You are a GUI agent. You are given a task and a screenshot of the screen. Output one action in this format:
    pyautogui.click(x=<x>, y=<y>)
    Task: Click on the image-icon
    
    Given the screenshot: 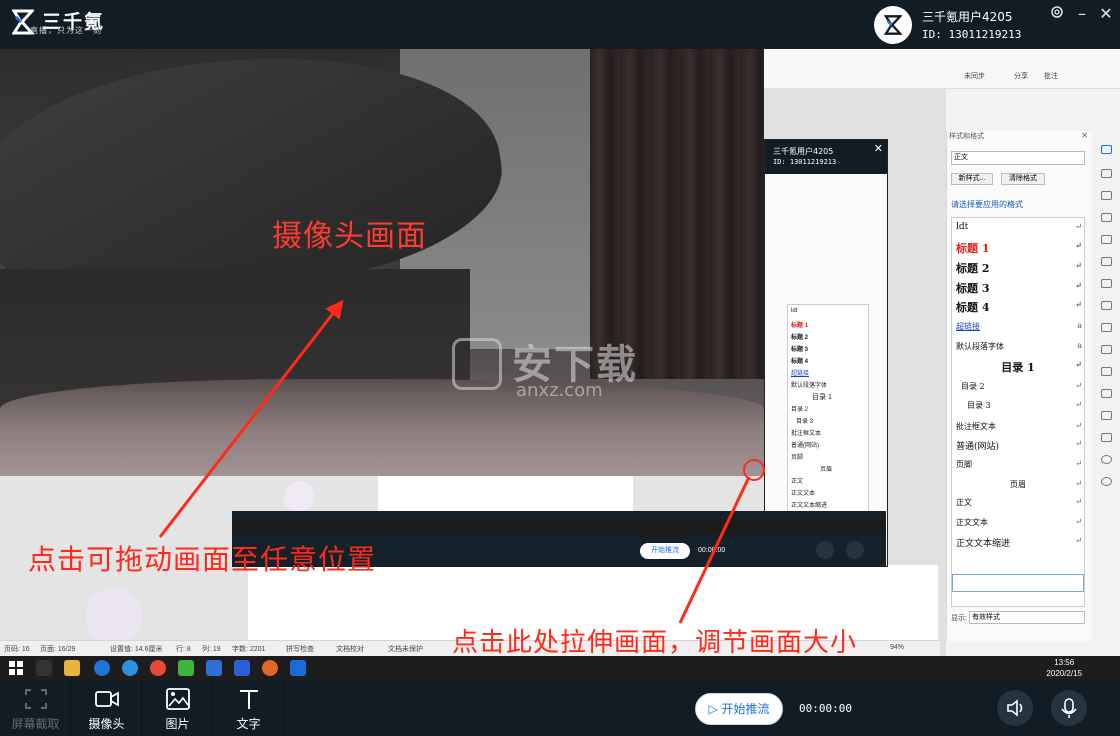 What is the action you would take?
    pyautogui.click(x=178, y=699)
    